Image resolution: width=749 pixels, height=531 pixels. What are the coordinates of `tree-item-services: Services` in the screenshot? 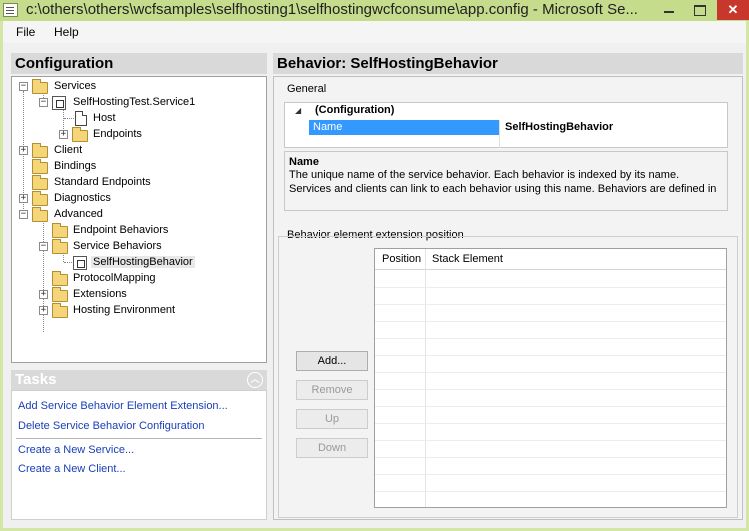 It's located at (75, 86).